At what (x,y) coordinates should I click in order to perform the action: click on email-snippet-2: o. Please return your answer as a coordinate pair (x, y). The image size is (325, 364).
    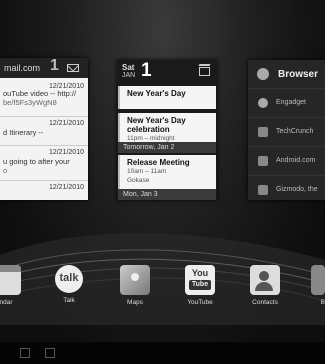
    Looking at the image, I should click on (5, 170).